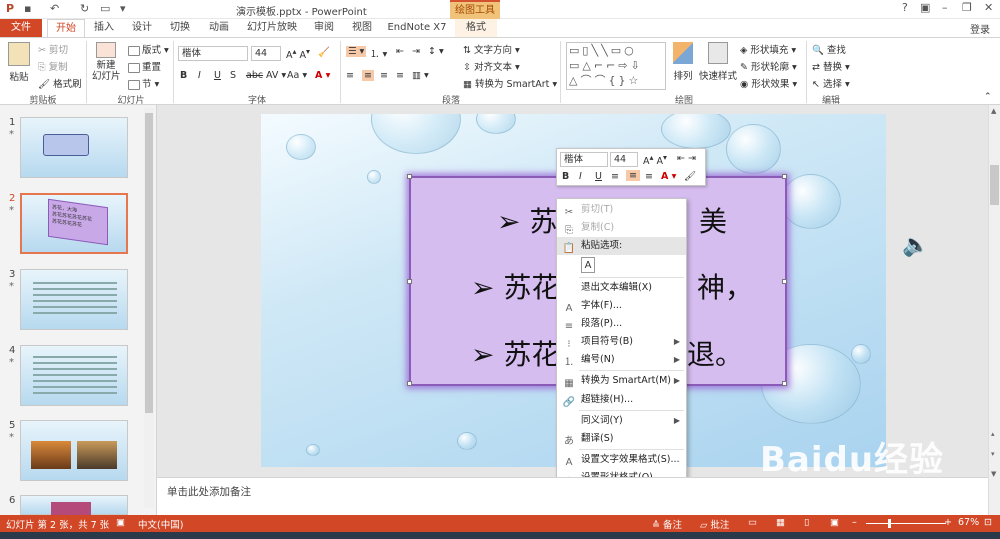  Describe the element at coordinates (649, 176) in the screenshot. I see `mini-align-right-button: ≡` at that location.